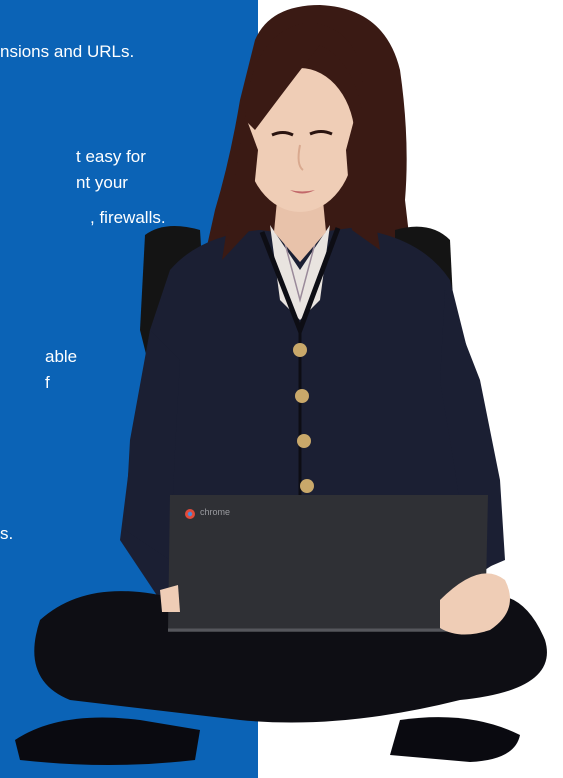 This screenshot has width=563, height=778. What do you see at coordinates (107, 741) in the screenshot?
I see `foot-left` at bounding box center [107, 741].